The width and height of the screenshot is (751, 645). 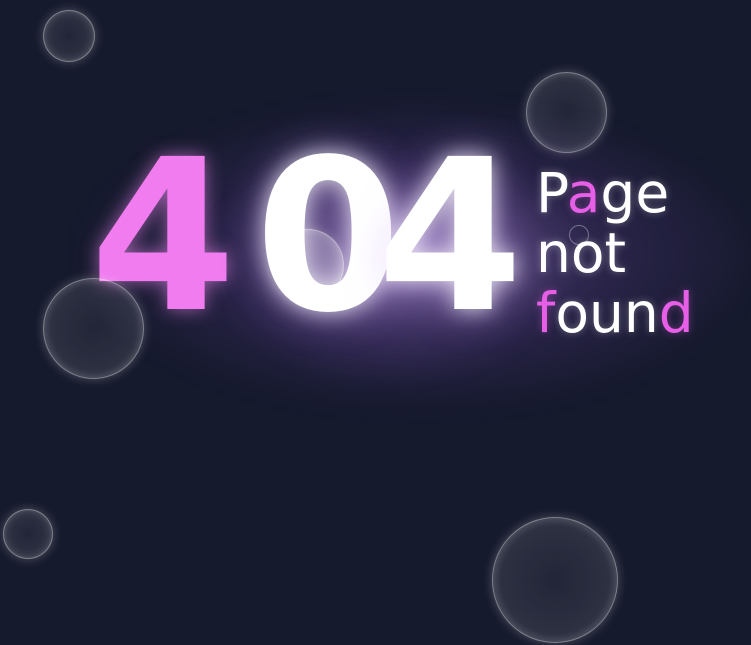 I want to click on message-line-3-accent-start: f, so click(x=546, y=313).